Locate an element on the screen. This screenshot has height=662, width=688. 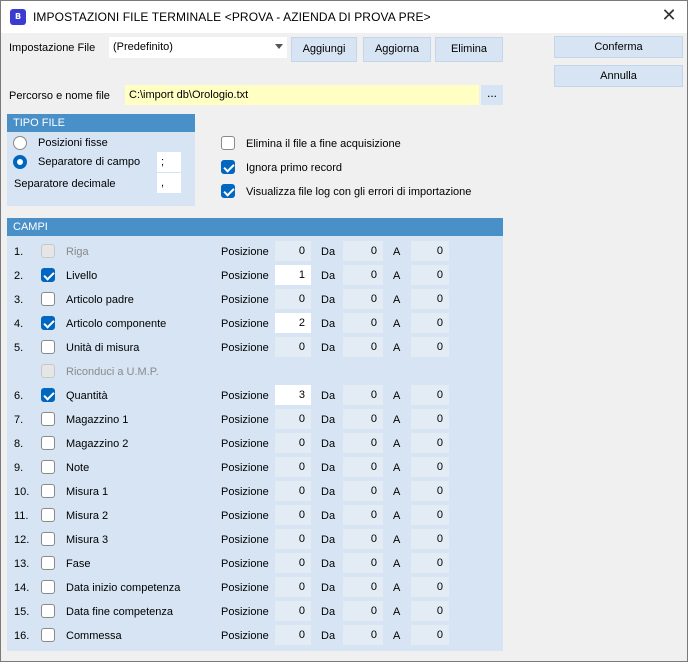
annulla-button: Annulla is located at coordinates (618, 76).